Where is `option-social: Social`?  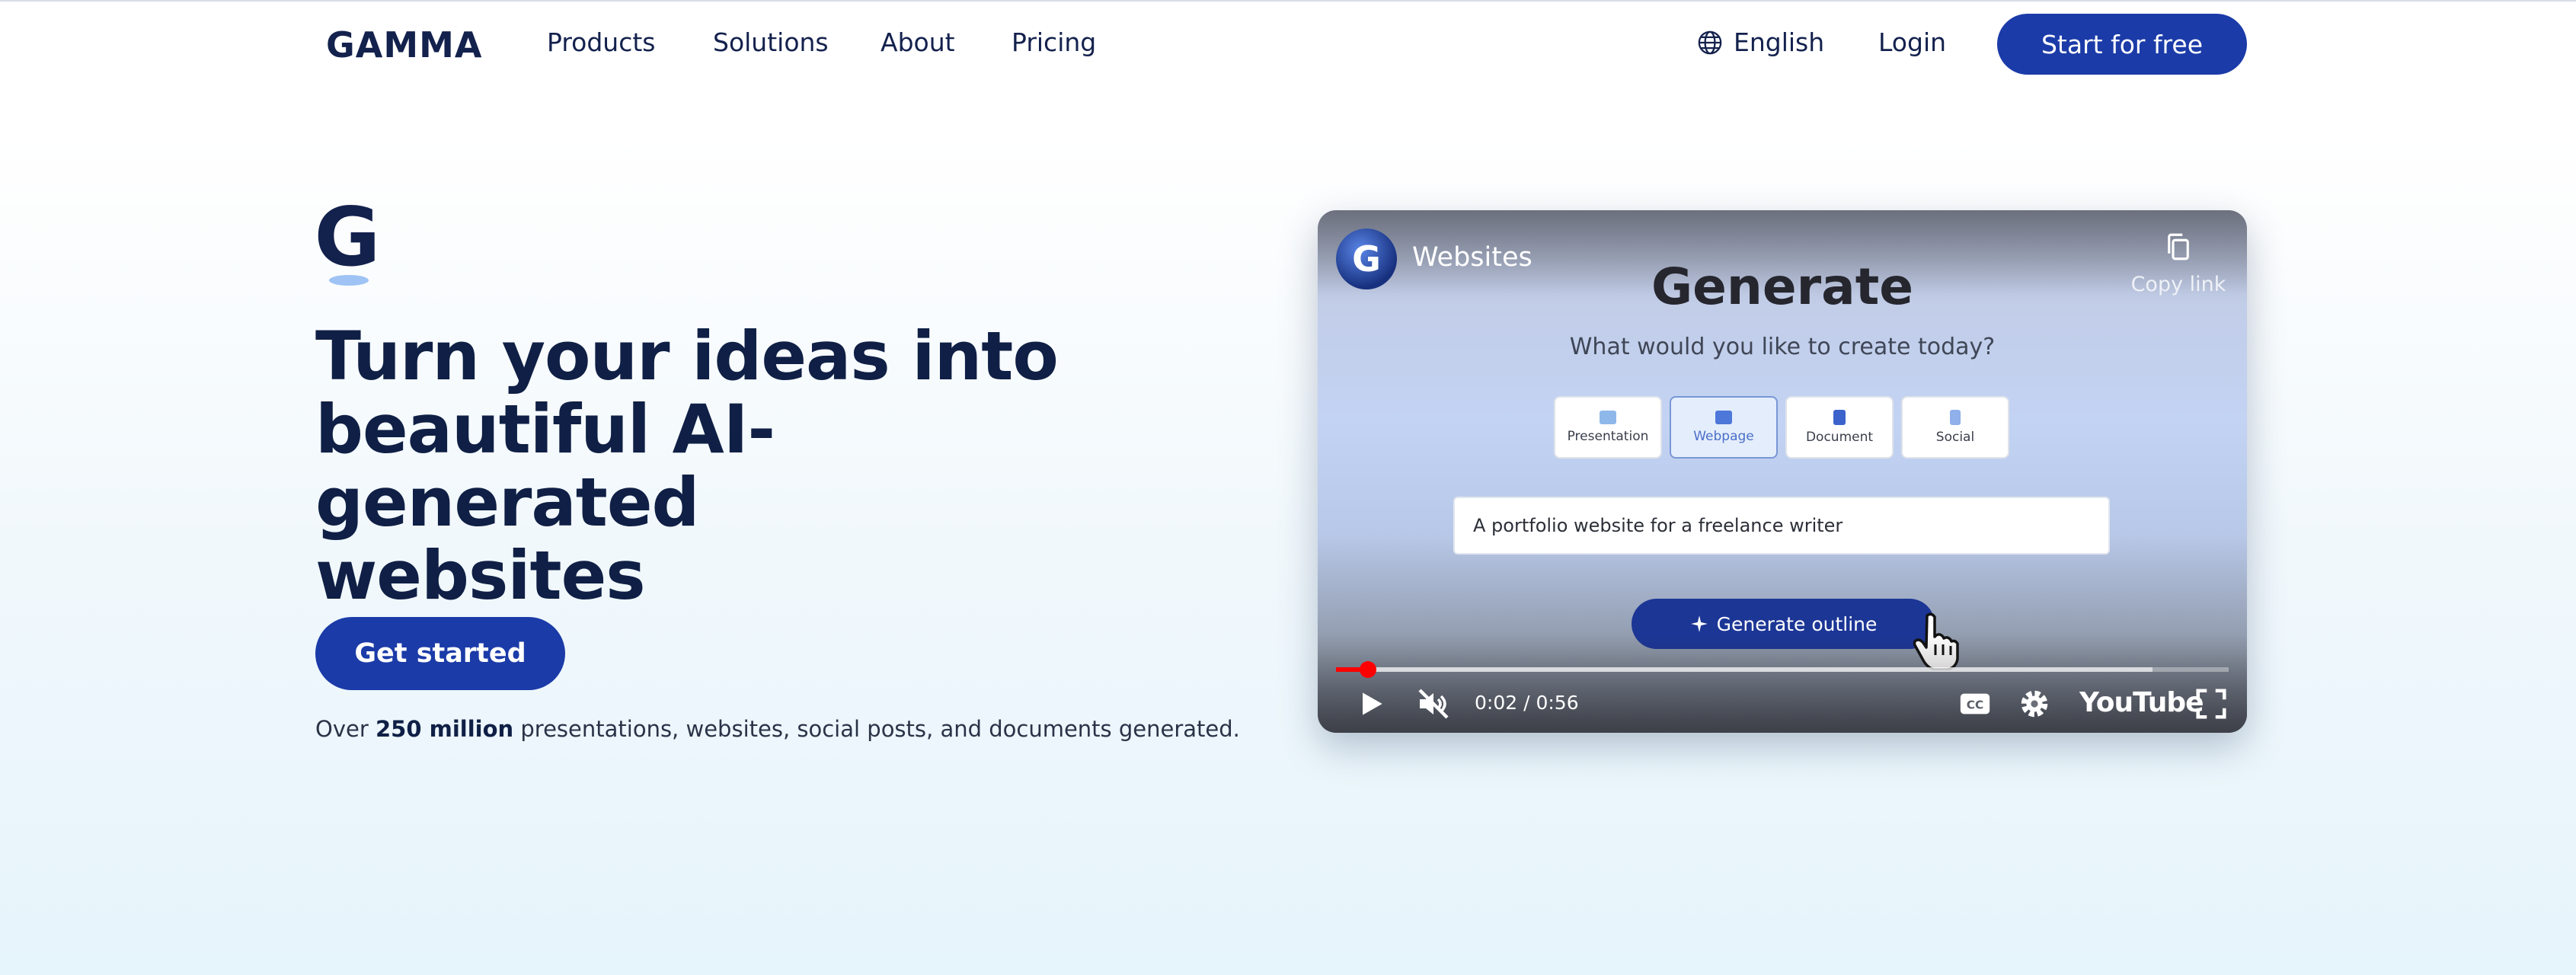 option-social: Social is located at coordinates (1955, 428).